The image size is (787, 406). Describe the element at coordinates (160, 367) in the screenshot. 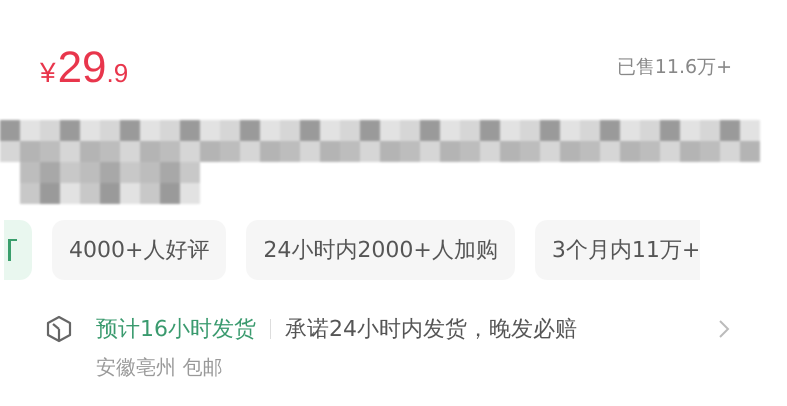

I see `shipping-origin: 安徽亳州 包邮` at that location.